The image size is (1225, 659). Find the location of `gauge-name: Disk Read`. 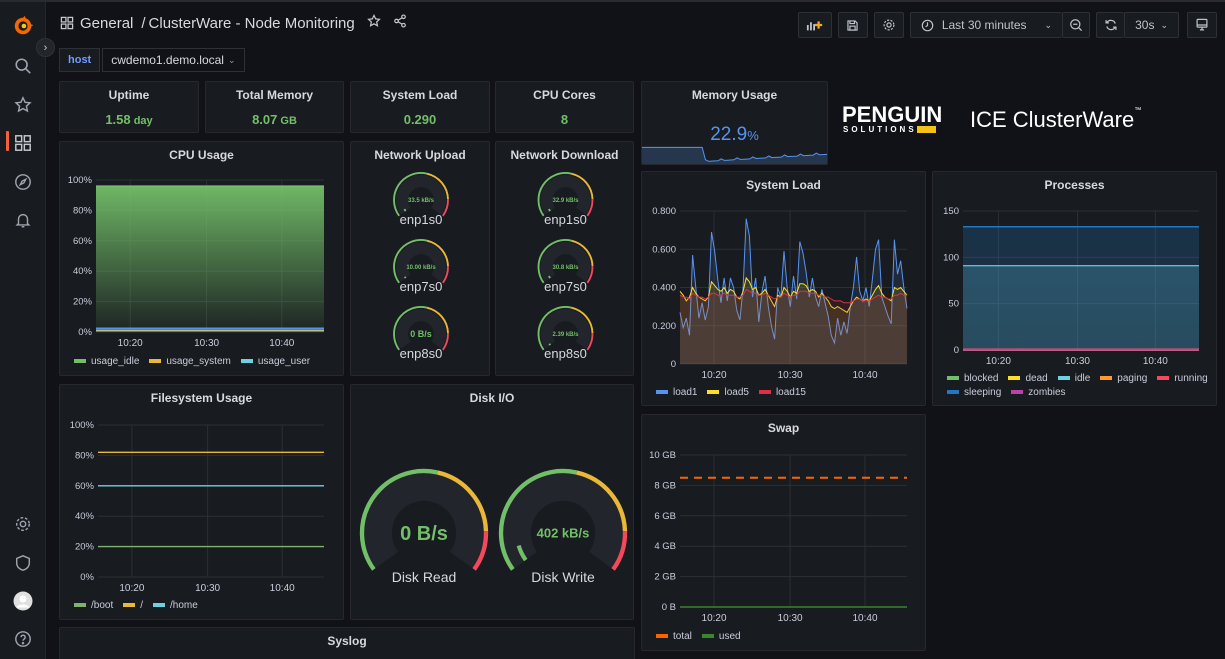

gauge-name: Disk Read is located at coordinates (424, 577).